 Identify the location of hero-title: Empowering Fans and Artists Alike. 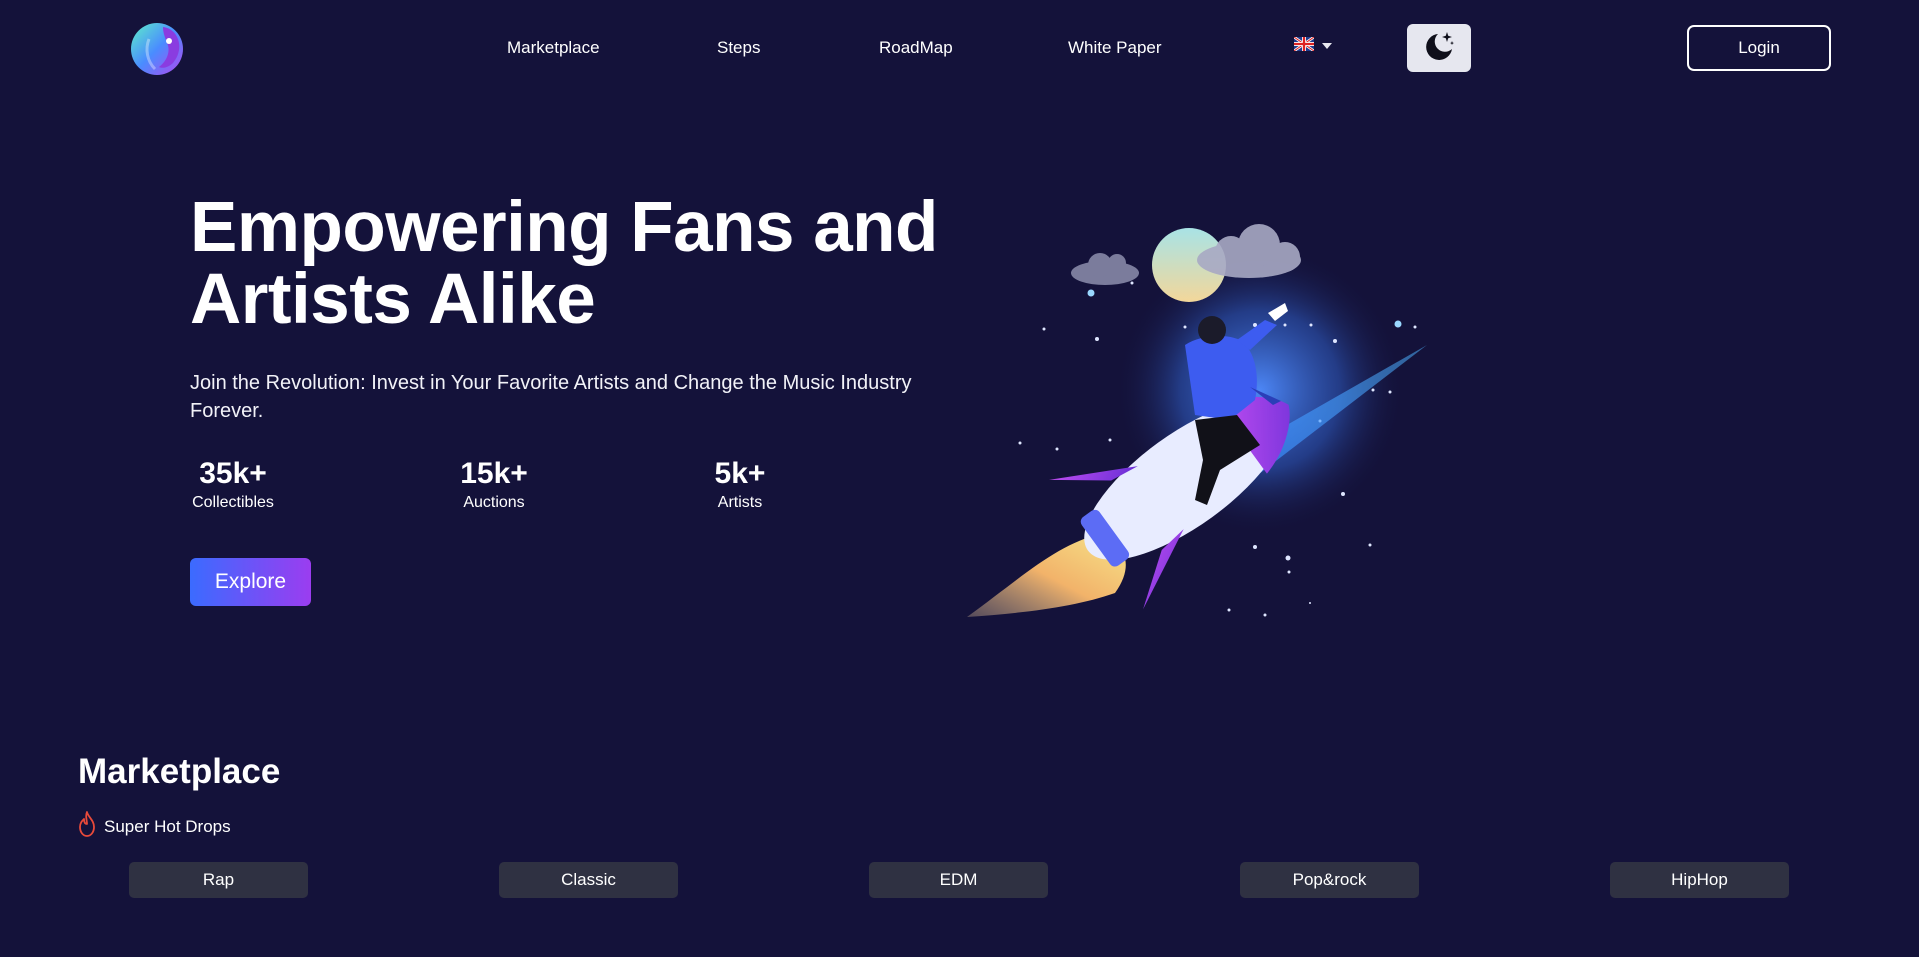
(564, 263).